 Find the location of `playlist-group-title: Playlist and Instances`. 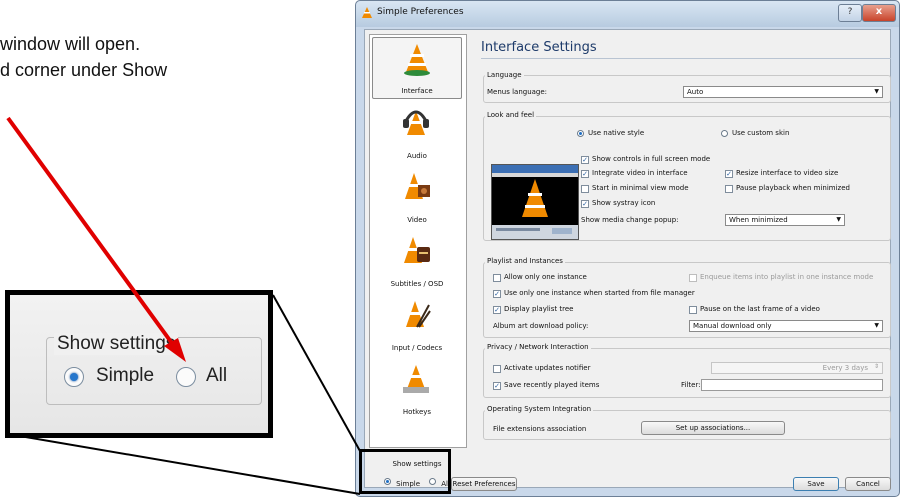

playlist-group-title: Playlist and Instances is located at coordinates (525, 261).